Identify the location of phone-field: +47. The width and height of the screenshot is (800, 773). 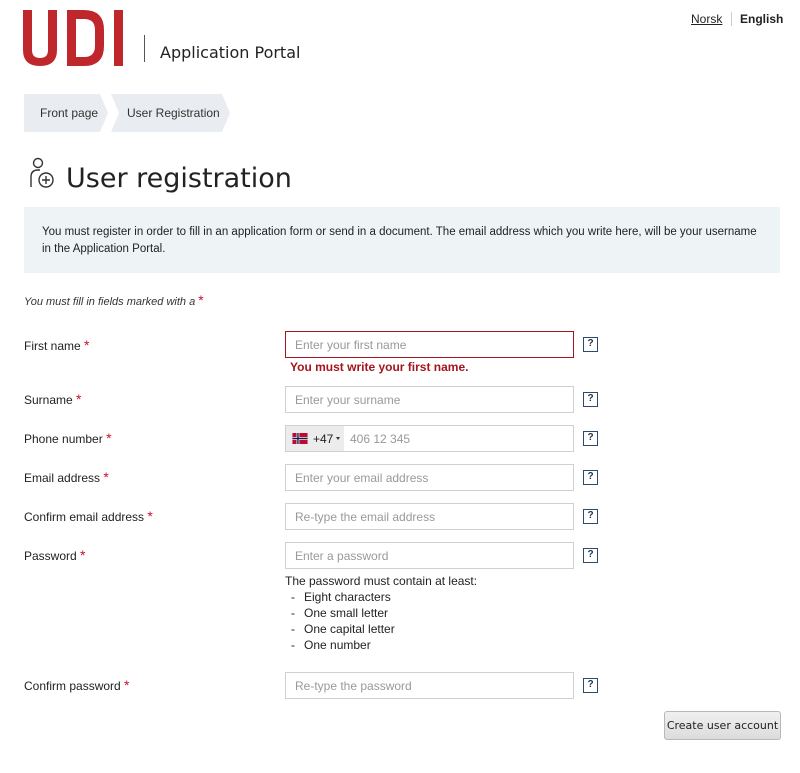
(435, 438).